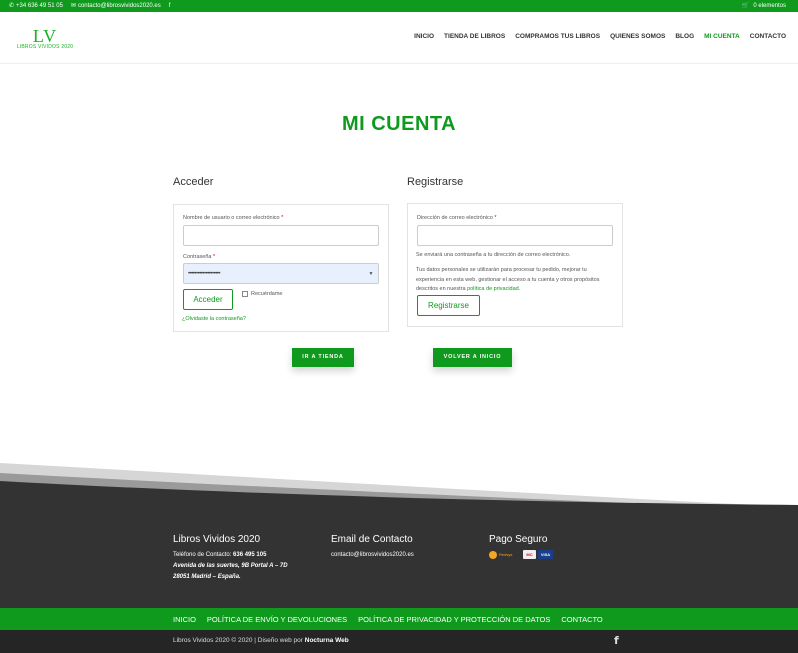 This screenshot has width=798, height=653. Describe the element at coordinates (529, 554) in the screenshot. I see `mastercard-icon: MC` at that location.